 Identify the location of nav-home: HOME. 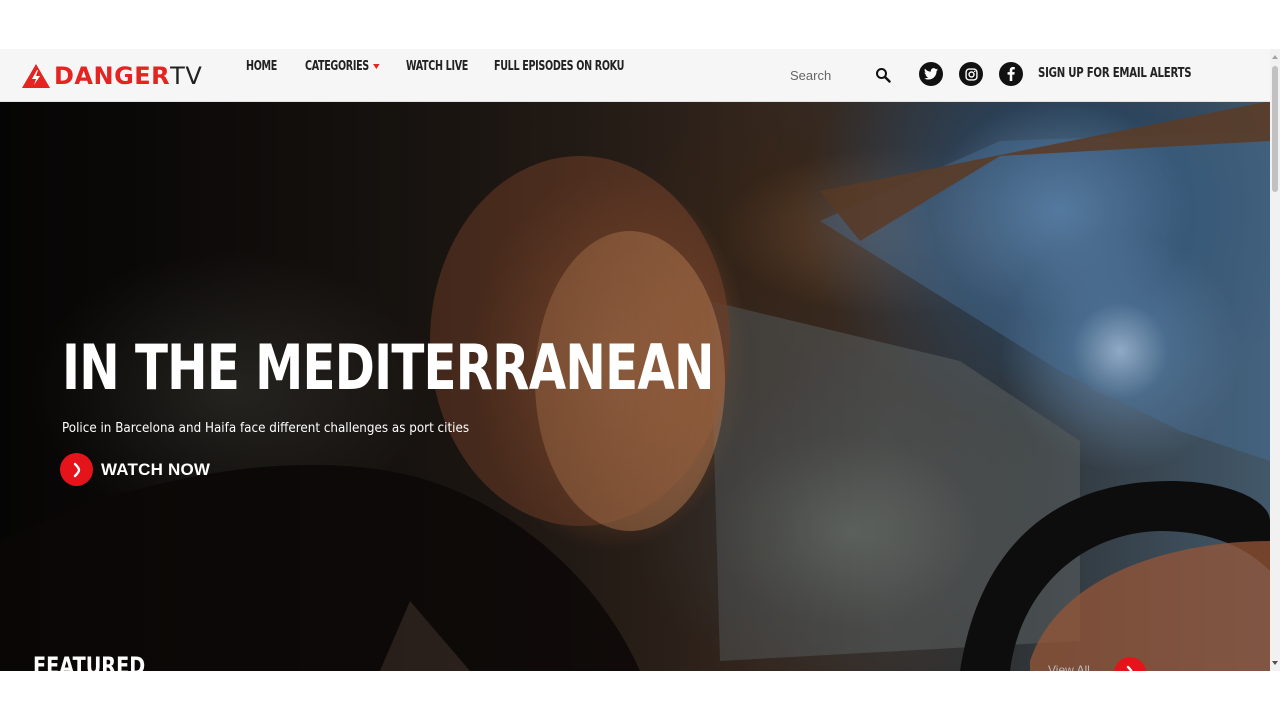
(261, 66).